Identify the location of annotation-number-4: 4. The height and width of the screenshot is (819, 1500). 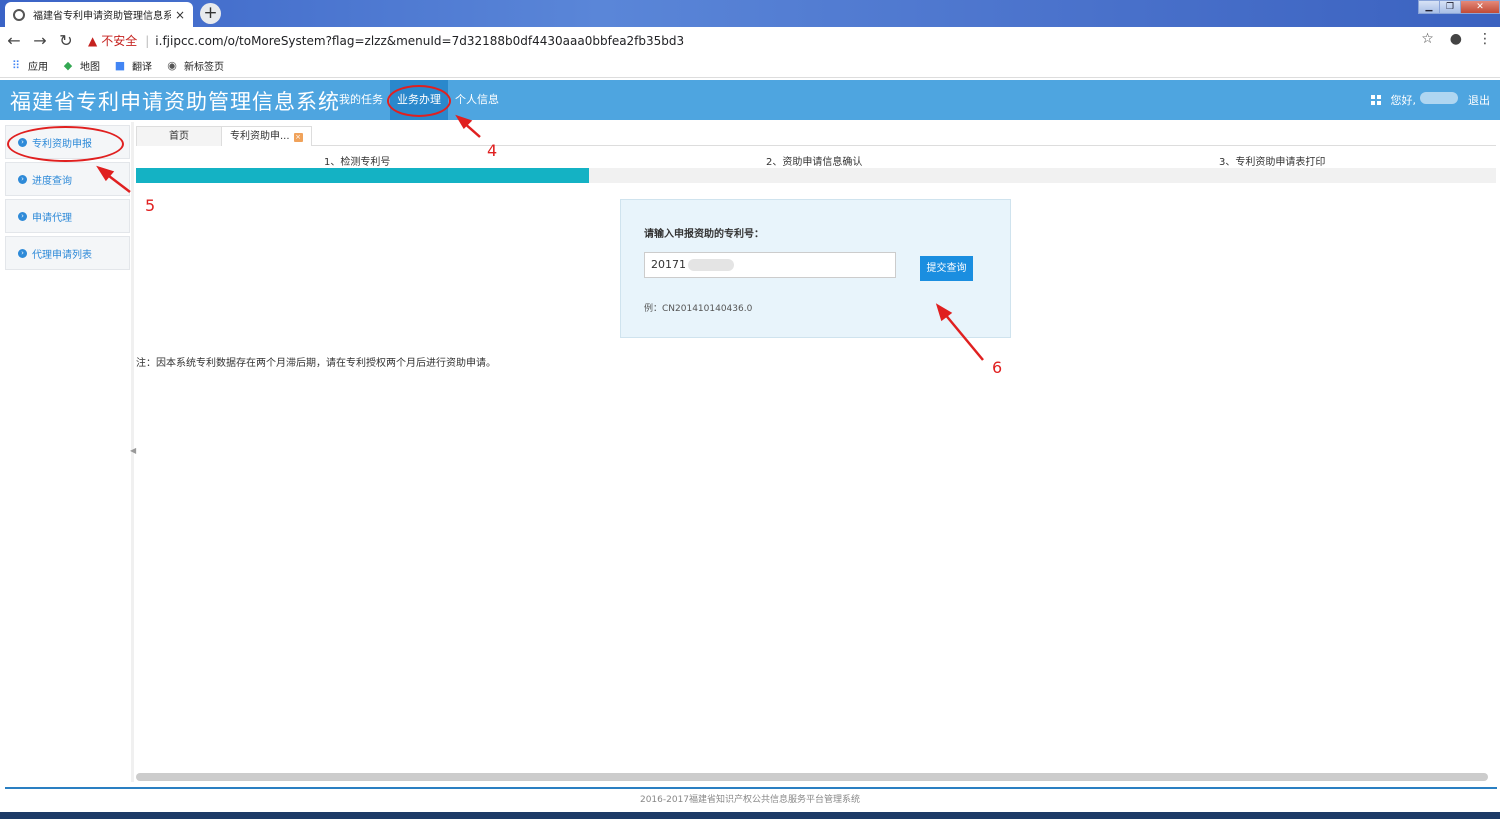
(492, 150).